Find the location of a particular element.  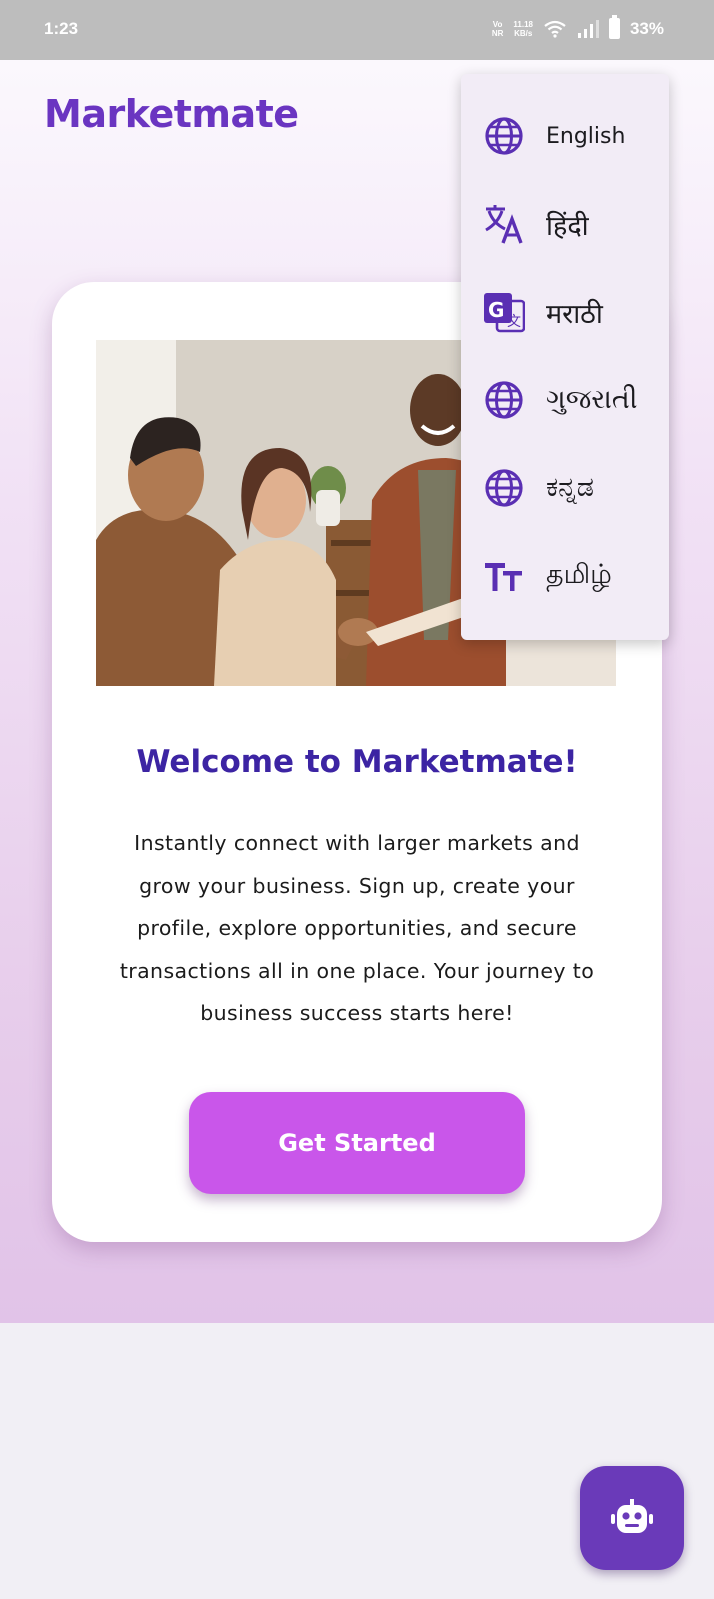

svg-text: G is located at coordinates (496, 310).